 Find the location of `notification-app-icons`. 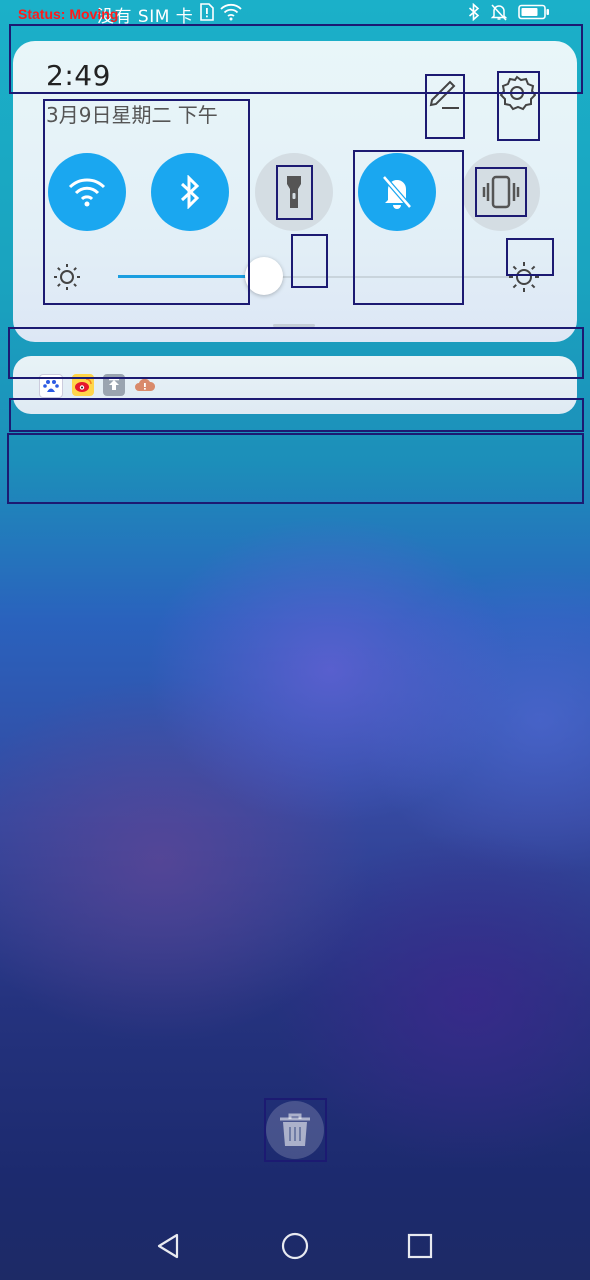

notification-app-icons is located at coordinates (97, 386).